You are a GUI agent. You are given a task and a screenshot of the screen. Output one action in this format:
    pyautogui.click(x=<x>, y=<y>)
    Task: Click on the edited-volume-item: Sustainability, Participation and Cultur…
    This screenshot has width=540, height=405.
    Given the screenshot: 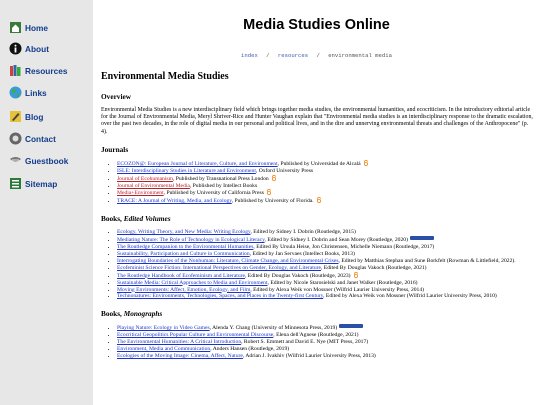 What is the action you would take?
    pyautogui.click(x=326, y=254)
    